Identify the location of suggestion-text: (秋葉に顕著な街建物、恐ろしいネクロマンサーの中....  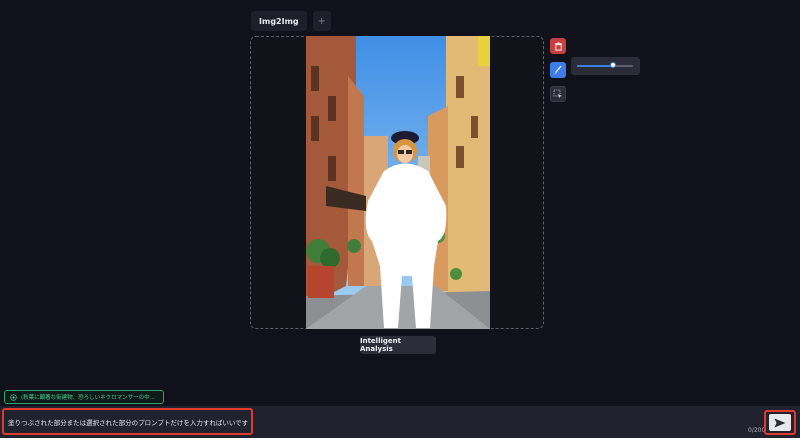
(88, 398).